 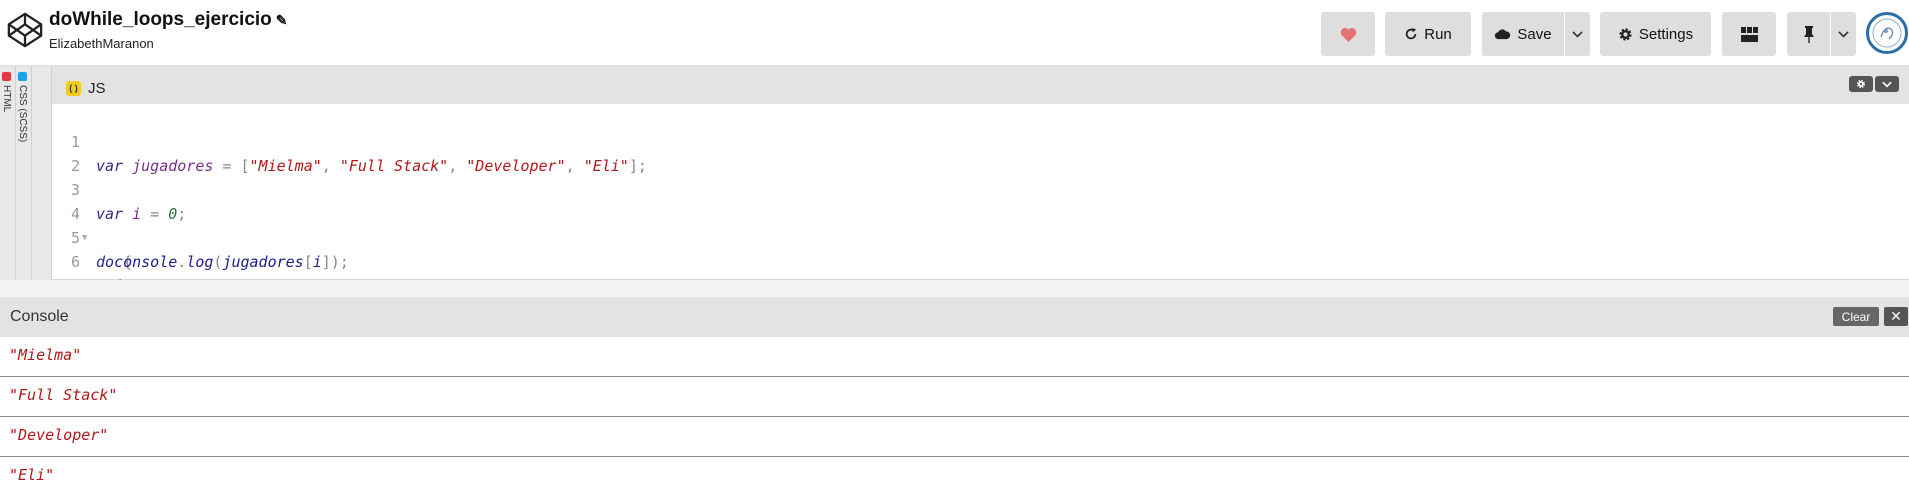 I want to click on console-output-row: "Developer", so click(x=954, y=437).